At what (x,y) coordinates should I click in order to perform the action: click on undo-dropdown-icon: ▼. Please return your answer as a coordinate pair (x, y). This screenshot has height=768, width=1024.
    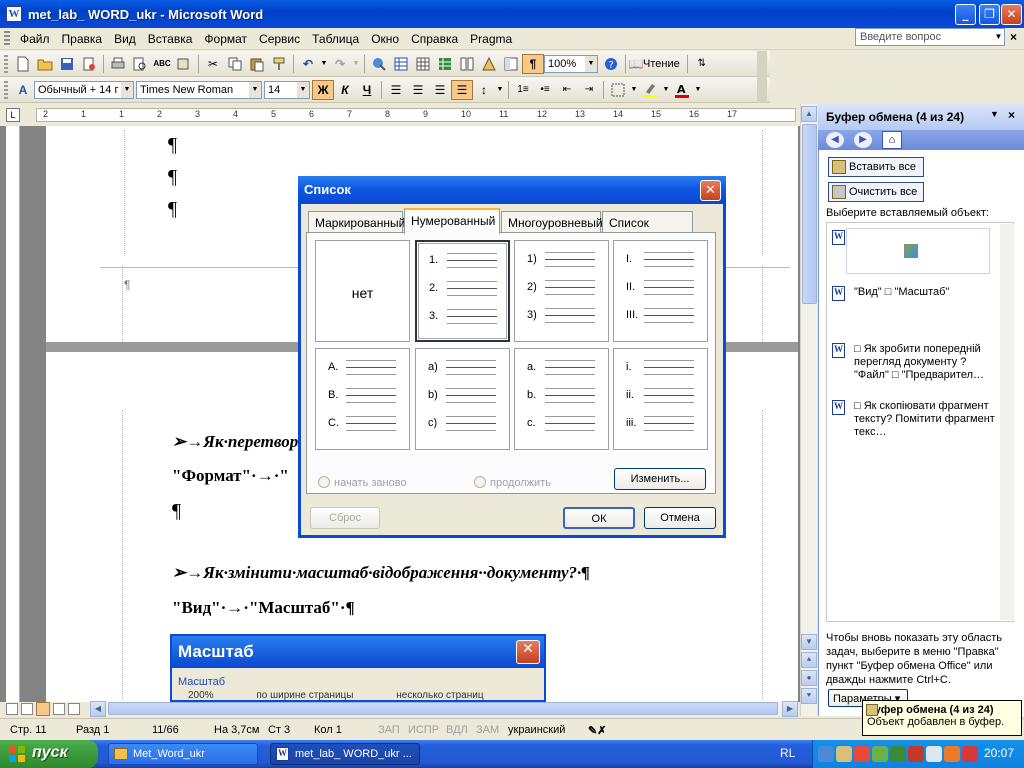
    Looking at the image, I should click on (324, 64).